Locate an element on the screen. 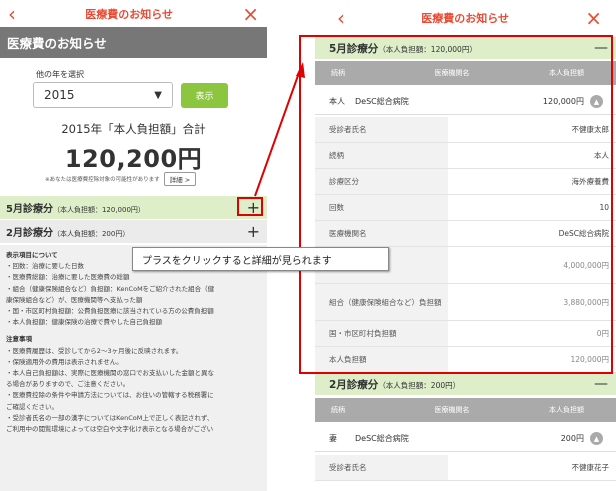 The width and height of the screenshot is (616, 491). summary-row: 本人 DeSC総合病院 120,000円 ▲ is located at coordinates (465, 102).